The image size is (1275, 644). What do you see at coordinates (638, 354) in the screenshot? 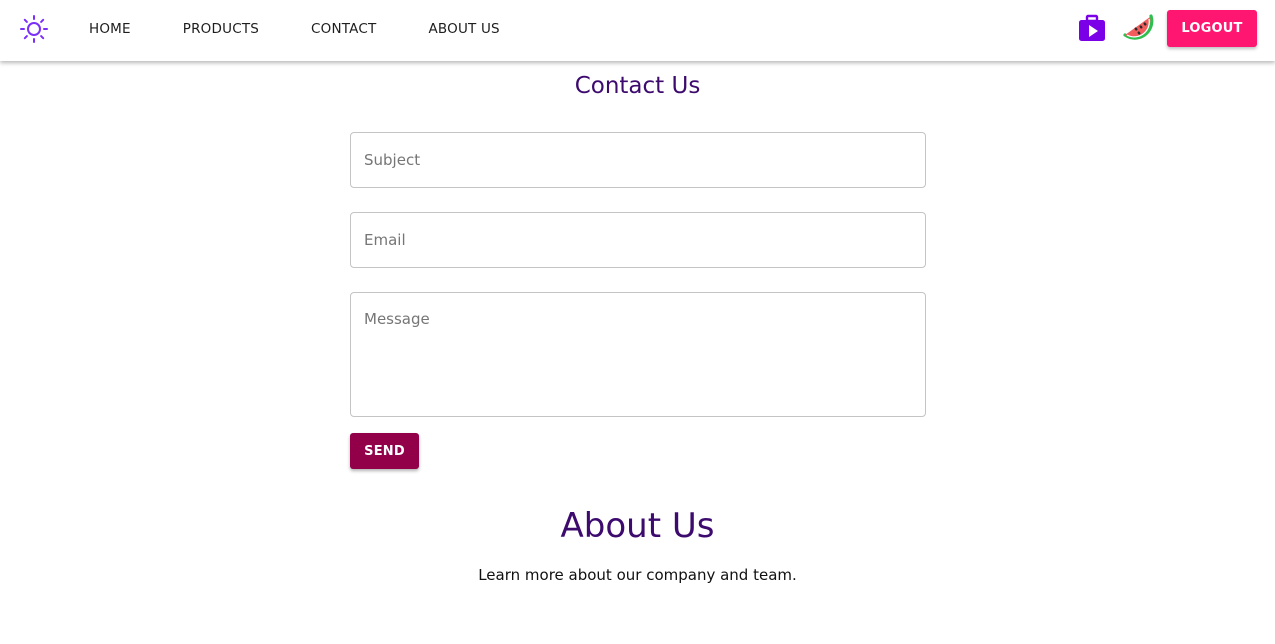
I see `message-field` at bounding box center [638, 354].